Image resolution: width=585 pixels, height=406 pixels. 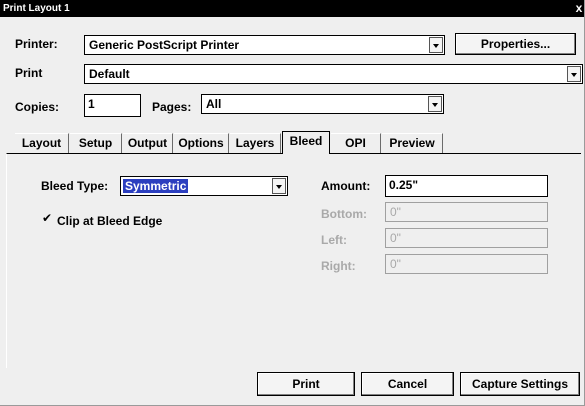 I want to click on cancel-button-label: Cancel, so click(x=407, y=384).